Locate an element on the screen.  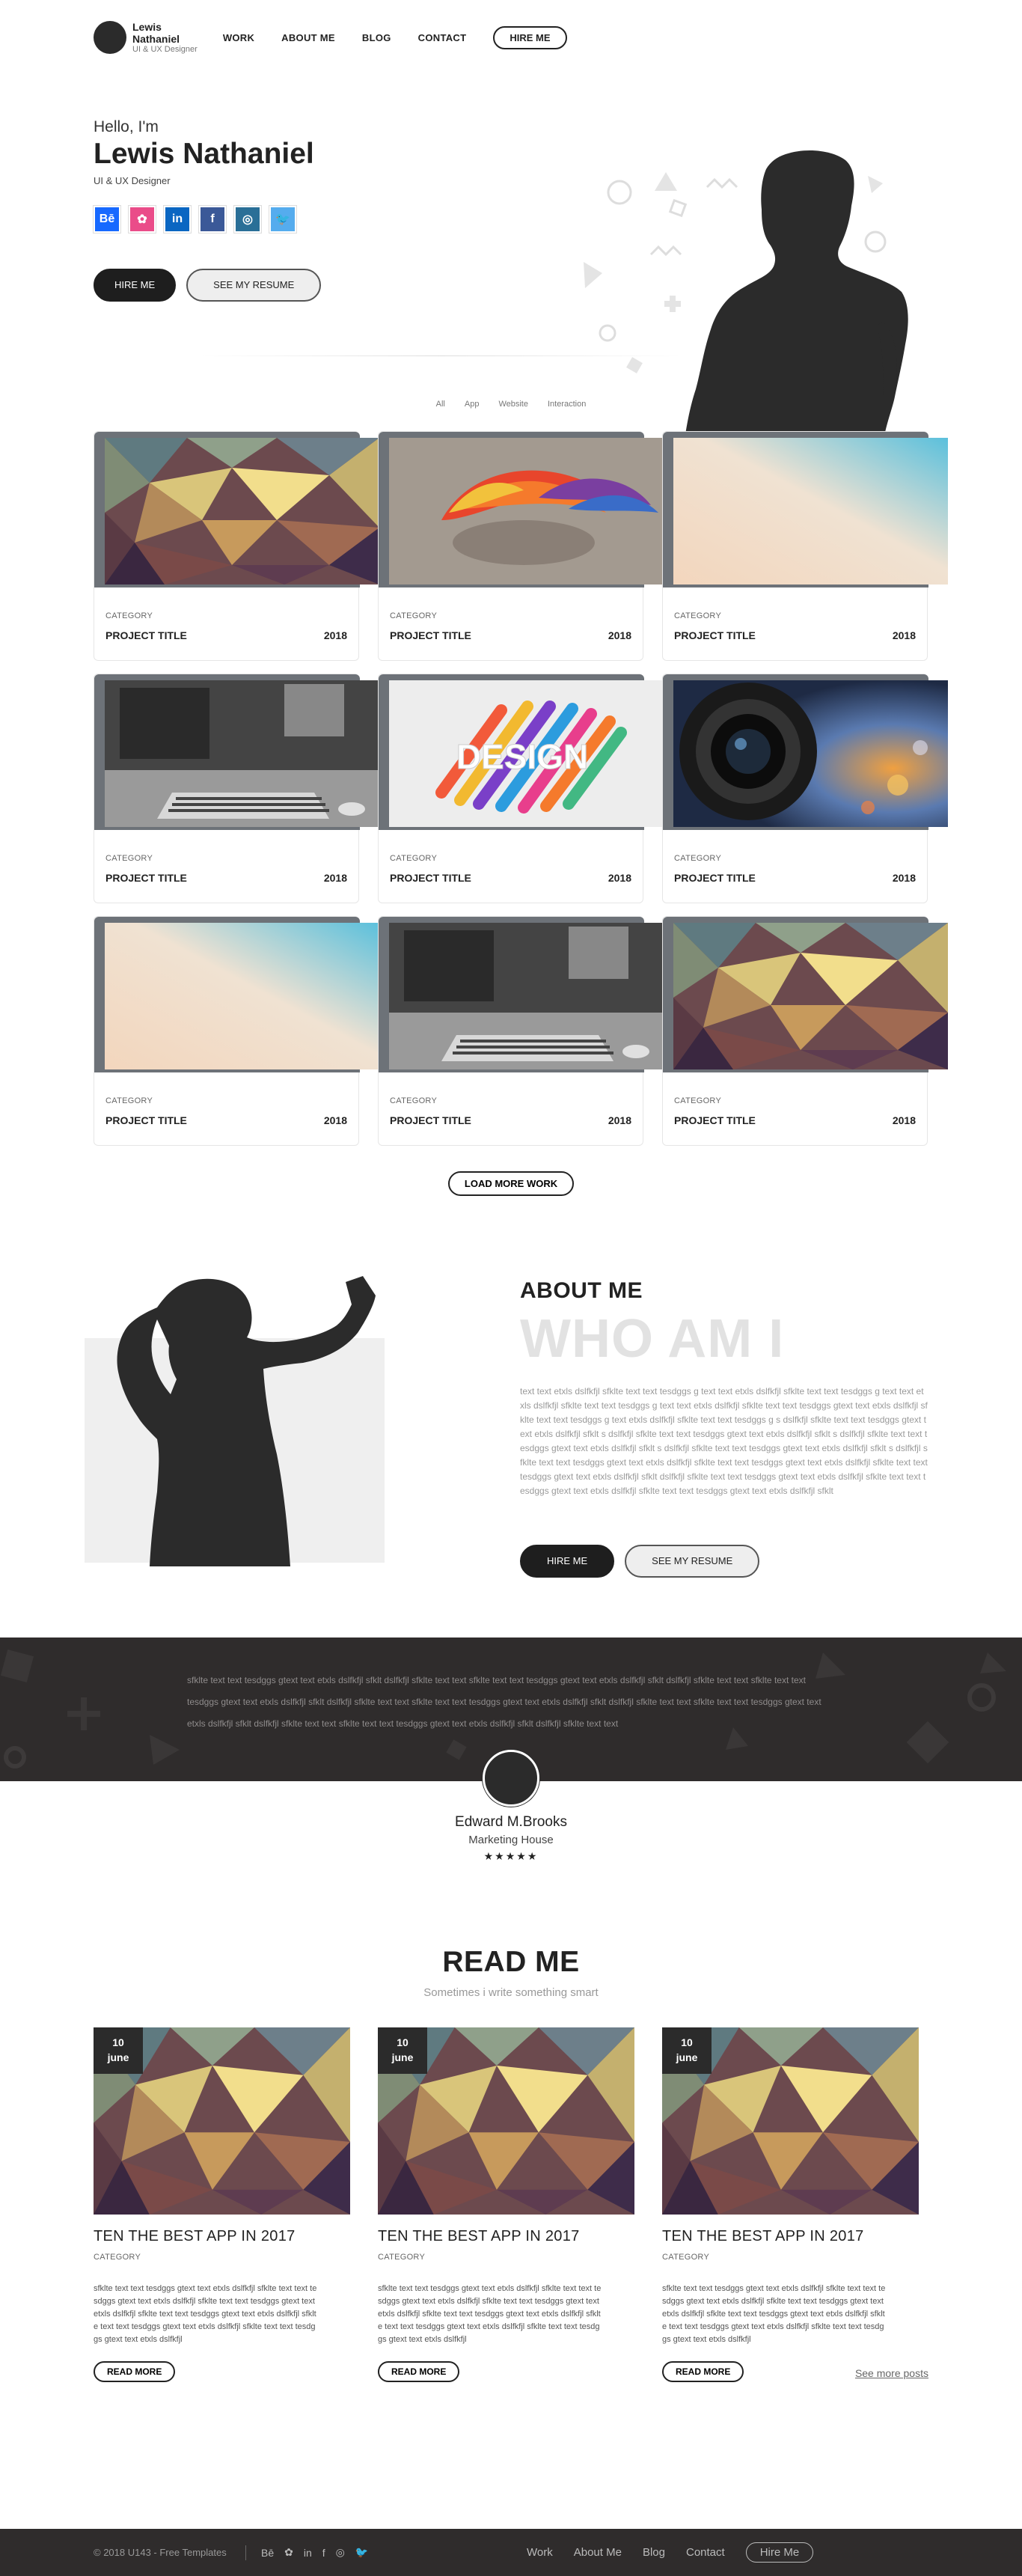
hero-role: UI & UX Designer is located at coordinates (132, 180).